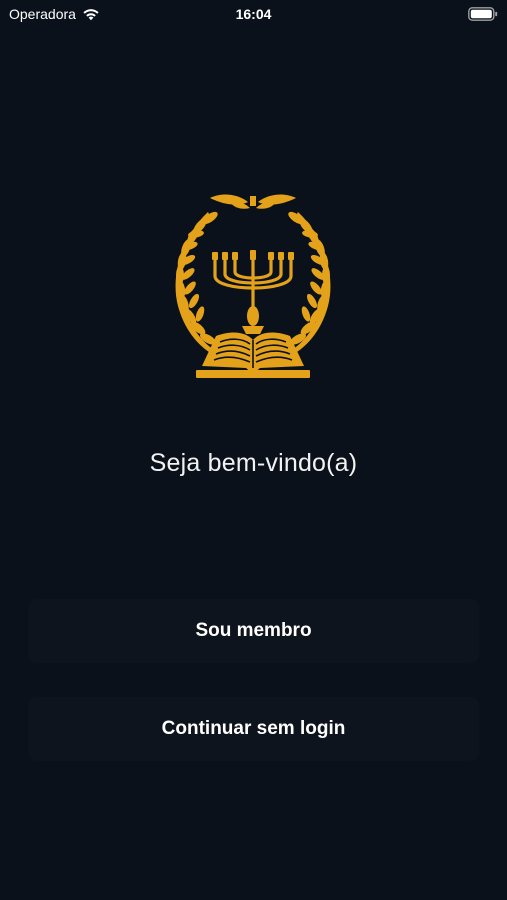 The width and height of the screenshot is (507, 900). I want to click on continue-without-login-label: Continuar sem login, so click(253, 728).